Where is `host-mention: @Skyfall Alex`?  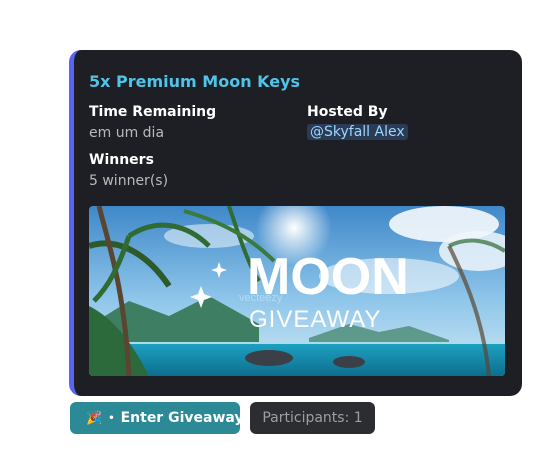 host-mention: @Skyfall Alex is located at coordinates (357, 132).